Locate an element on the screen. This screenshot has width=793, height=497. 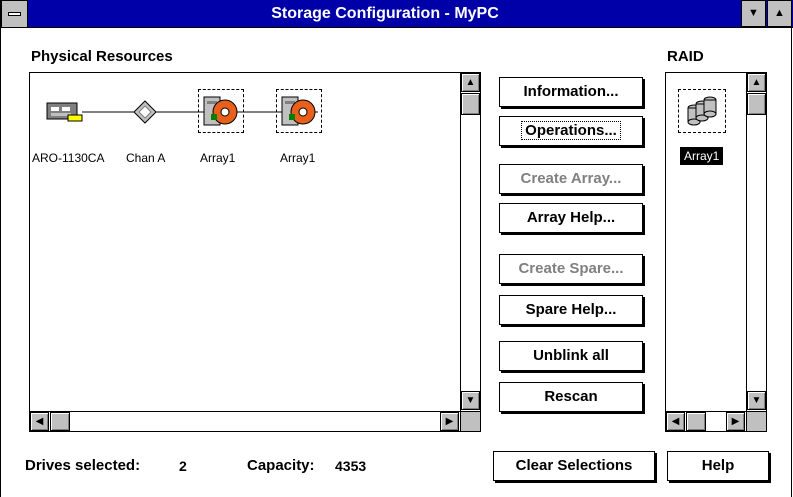
drive-1-label: Array1 is located at coordinates (218, 158).